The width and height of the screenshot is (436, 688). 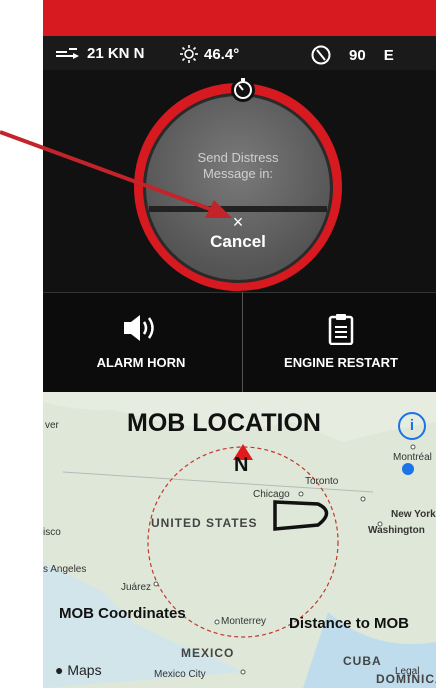 I want to click on place-label: Montréal, so click(x=412, y=457).